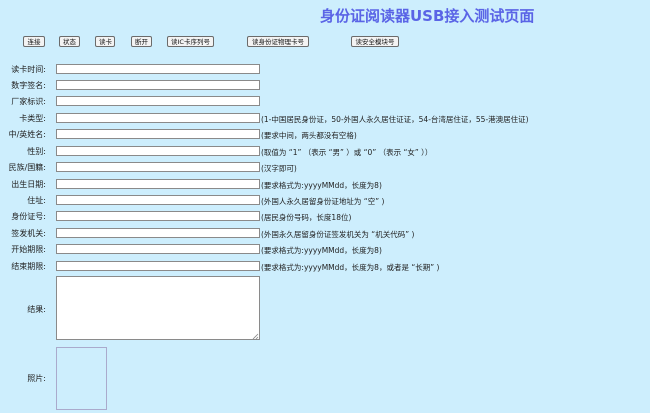  I want to click on card-type-input, so click(158, 118).